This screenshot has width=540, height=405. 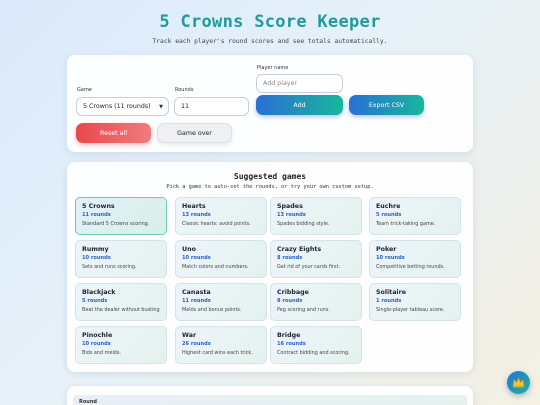 What do you see at coordinates (84, 90) in the screenshot?
I see `game-label: Game` at bounding box center [84, 90].